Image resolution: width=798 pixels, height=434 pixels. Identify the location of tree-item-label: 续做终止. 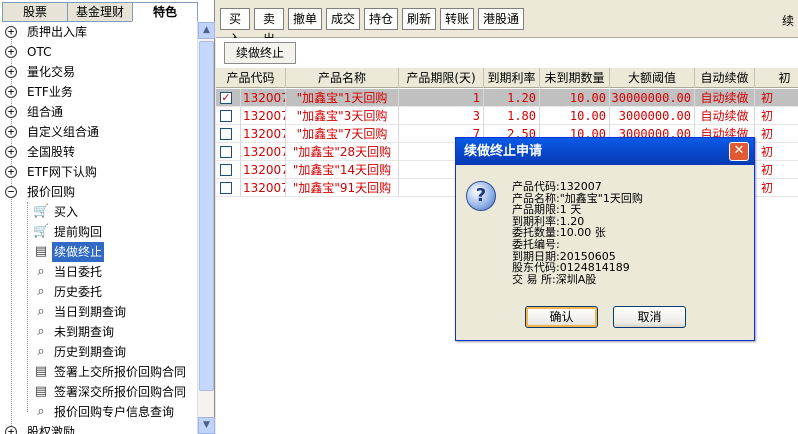
(78, 252).